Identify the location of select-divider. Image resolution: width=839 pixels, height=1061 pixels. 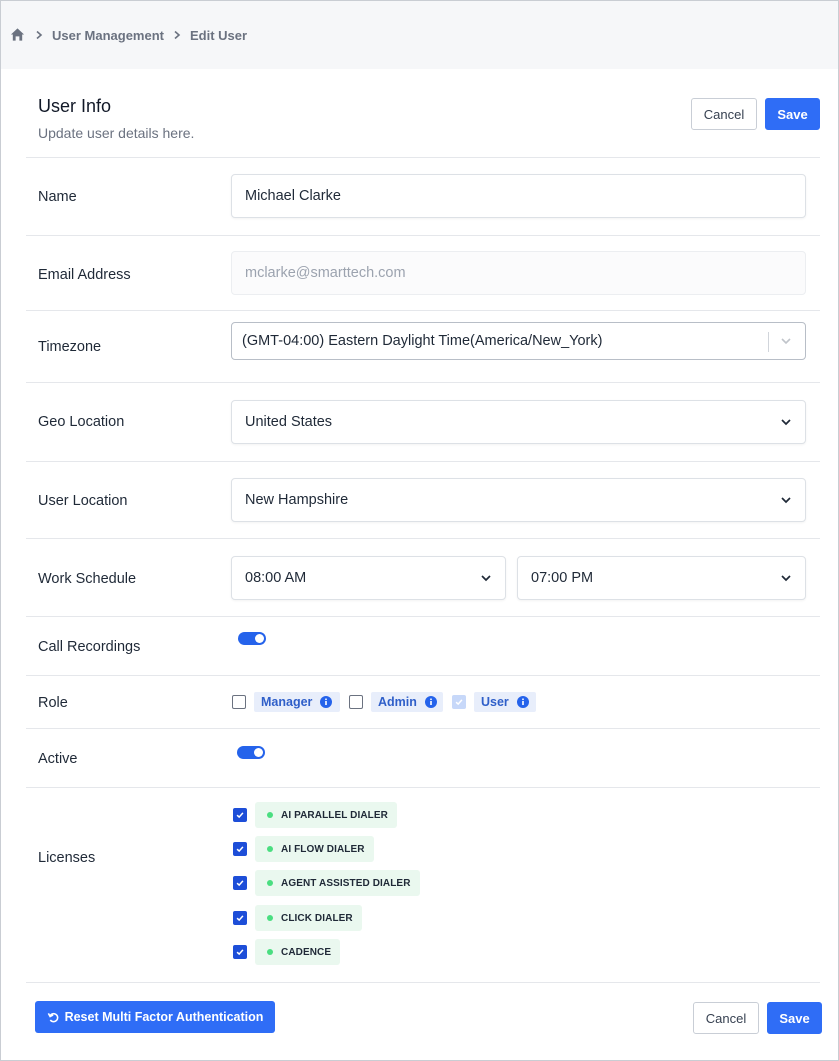
(768, 342).